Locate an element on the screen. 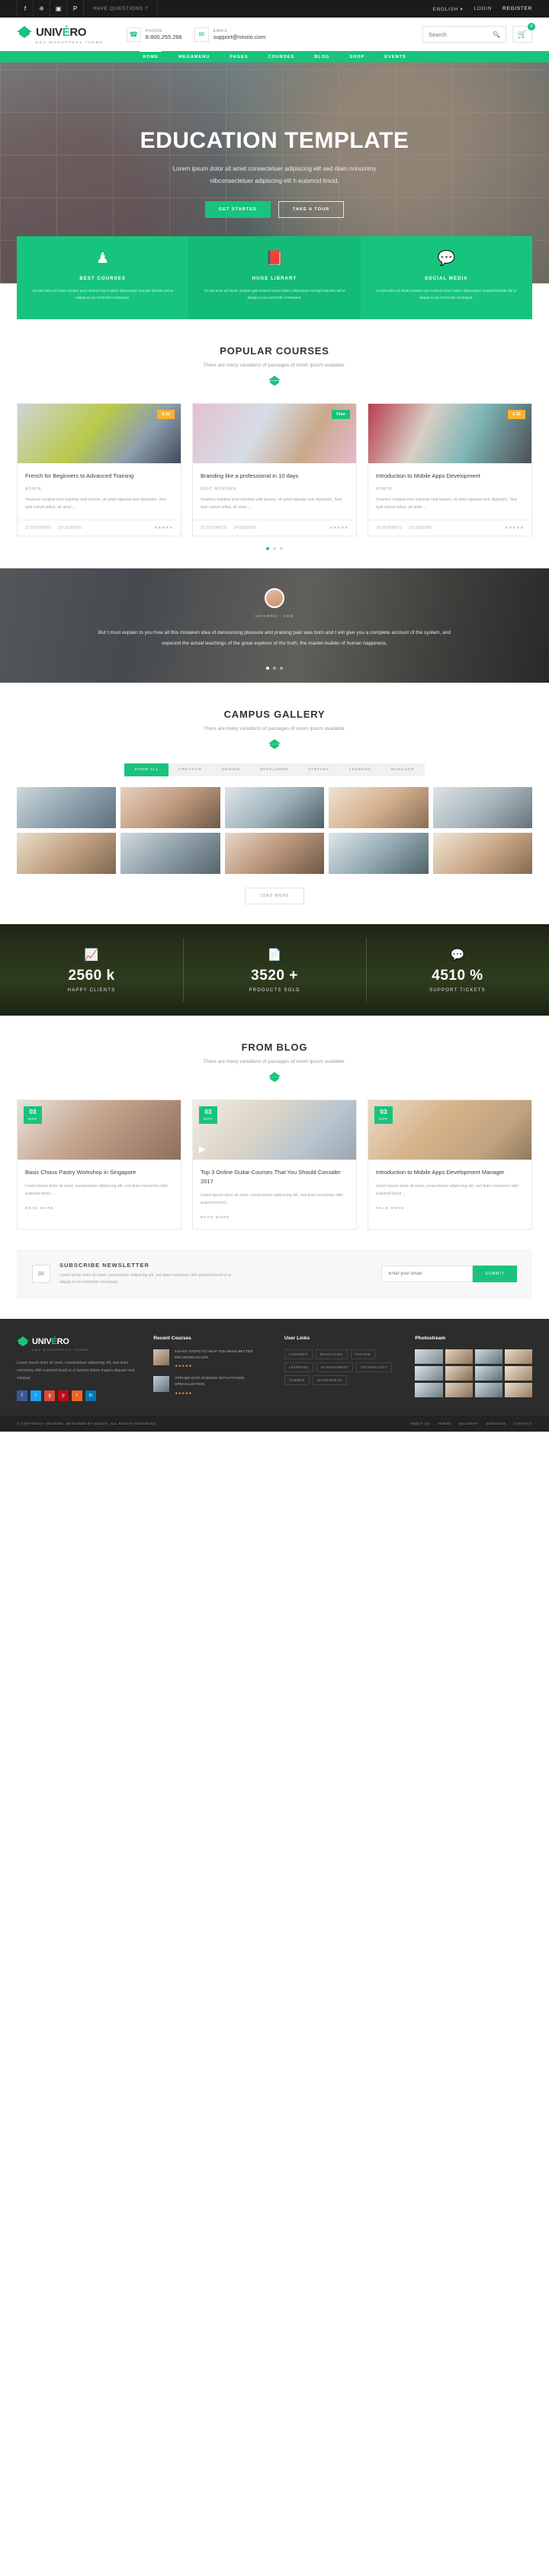 This screenshot has height=2576, width=549. filter-creative: CREATIVE is located at coordinates (190, 770).